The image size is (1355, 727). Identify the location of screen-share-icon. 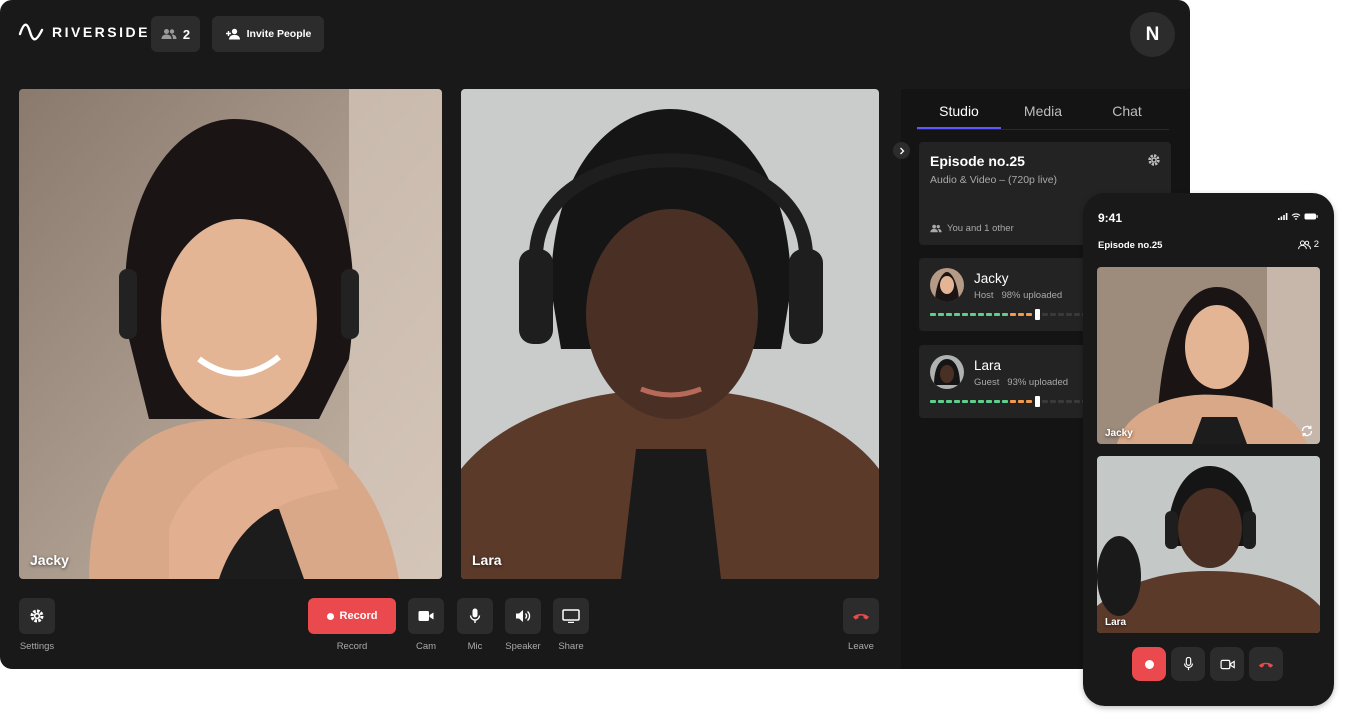
(571, 616).